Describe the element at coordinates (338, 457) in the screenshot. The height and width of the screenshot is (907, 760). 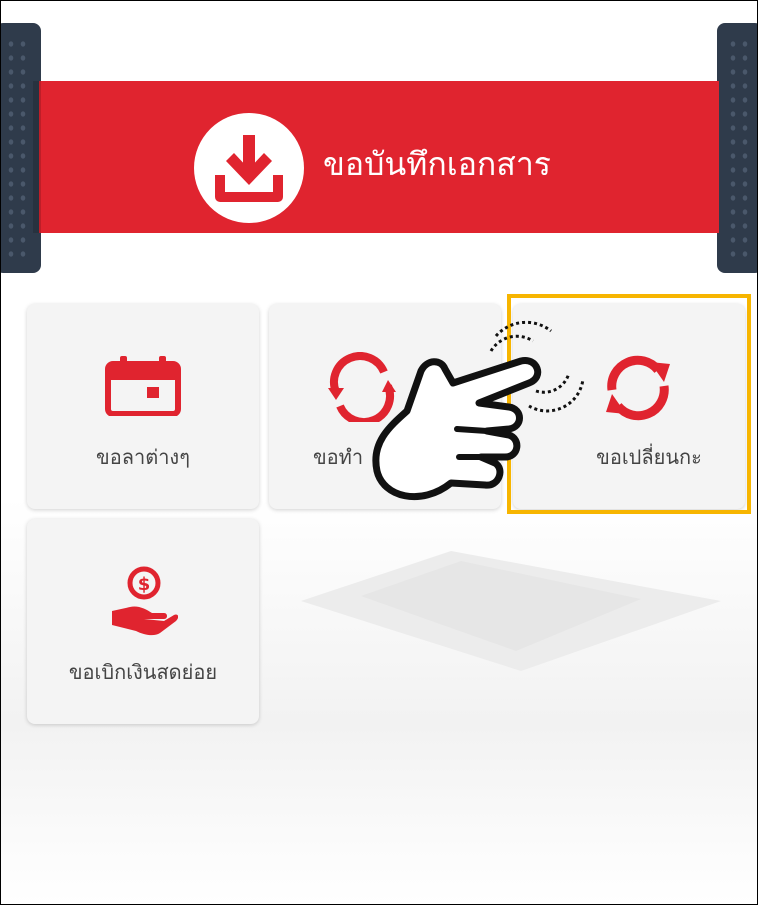
I see `tile-label: ขอทำ` at that location.